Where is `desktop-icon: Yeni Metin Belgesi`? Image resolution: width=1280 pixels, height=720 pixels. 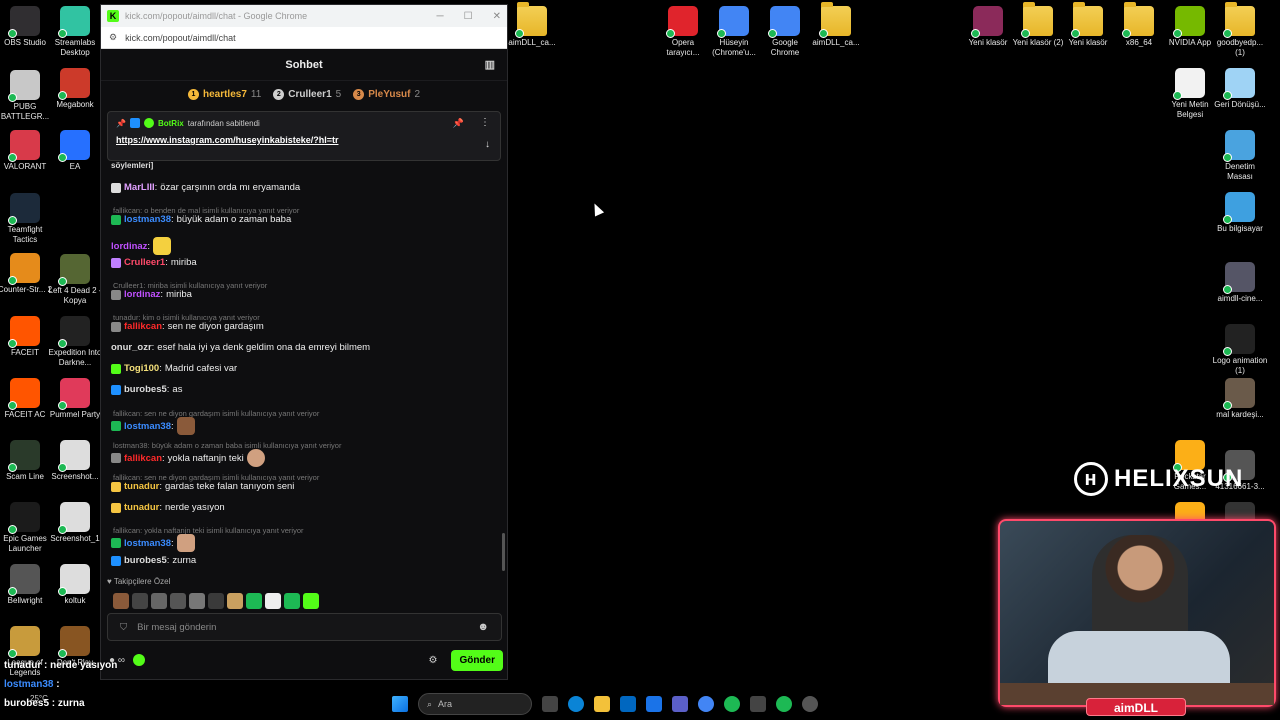 desktop-icon: Yeni Metin Belgesi is located at coordinates (1190, 94).